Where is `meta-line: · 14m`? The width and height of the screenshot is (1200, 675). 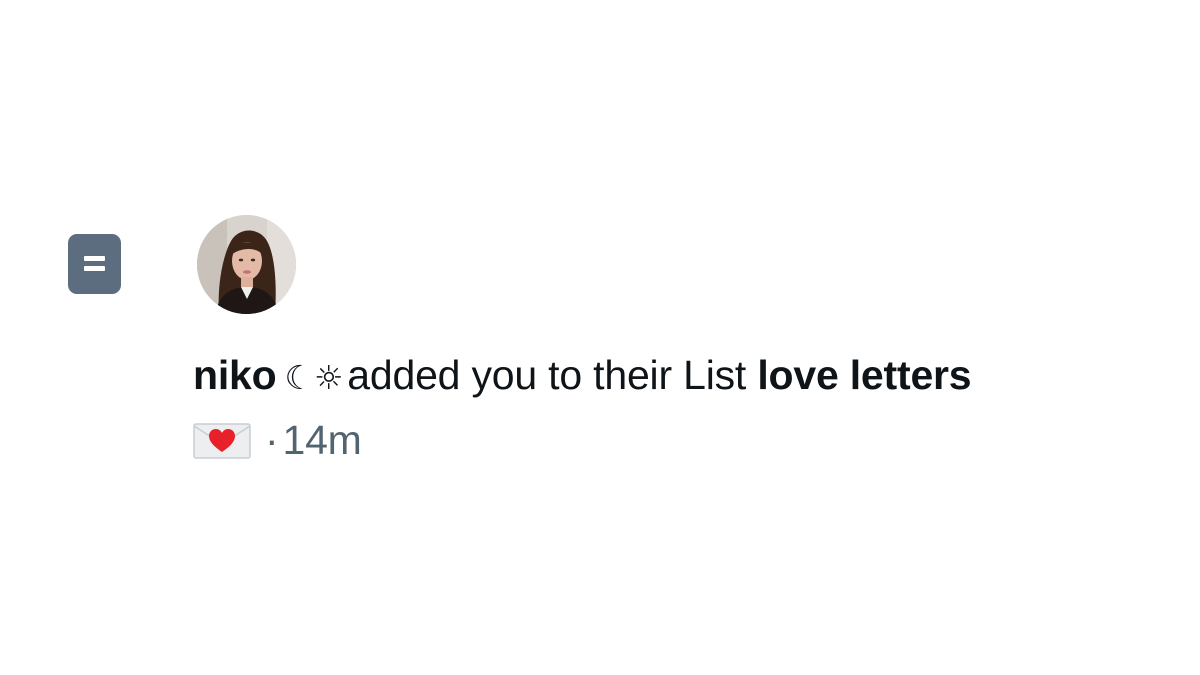 meta-line: · 14m is located at coordinates (673, 440).